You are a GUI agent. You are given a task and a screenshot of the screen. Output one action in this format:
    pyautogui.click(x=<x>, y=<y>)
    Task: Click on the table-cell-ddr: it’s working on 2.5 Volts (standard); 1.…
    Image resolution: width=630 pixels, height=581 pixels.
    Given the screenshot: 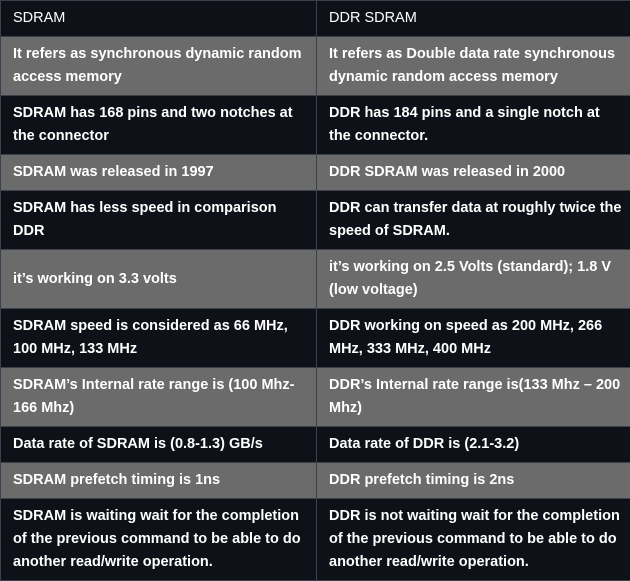 What is the action you would take?
    pyautogui.click(x=473, y=279)
    